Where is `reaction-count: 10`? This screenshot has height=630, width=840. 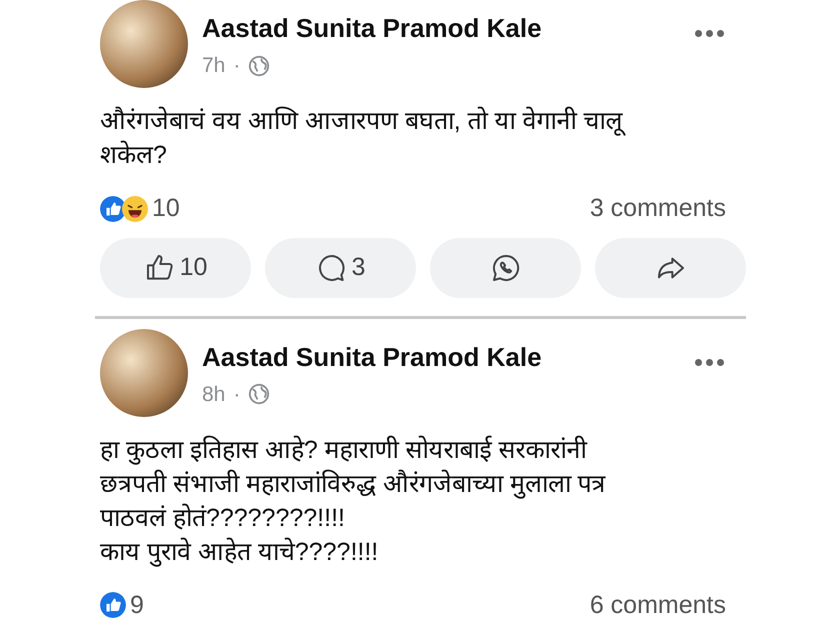
reaction-count: 10 is located at coordinates (166, 209).